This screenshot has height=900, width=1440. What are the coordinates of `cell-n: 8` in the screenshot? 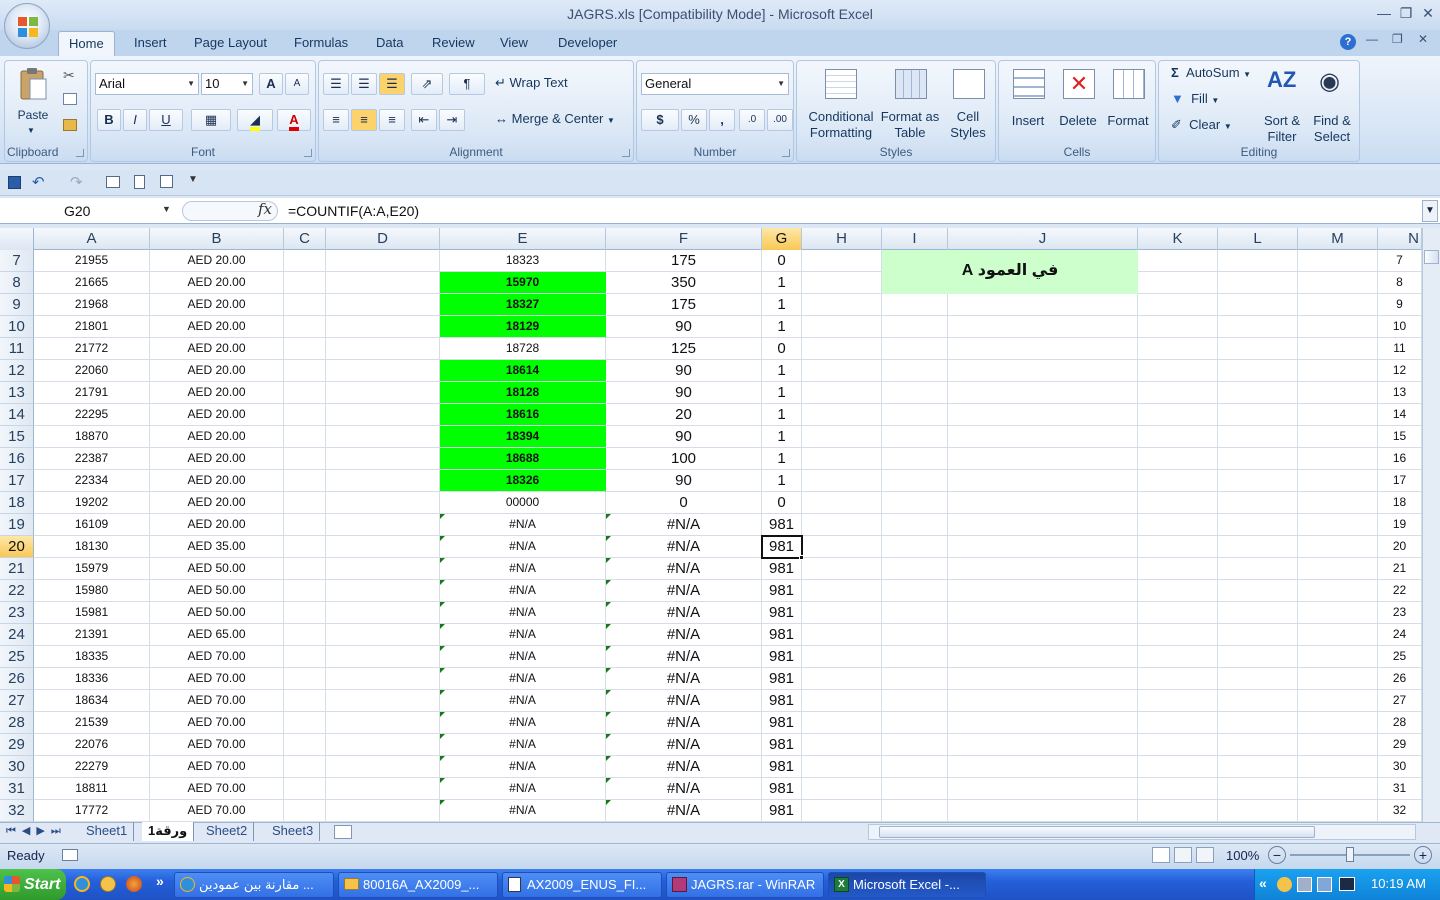 It's located at (1400, 283).